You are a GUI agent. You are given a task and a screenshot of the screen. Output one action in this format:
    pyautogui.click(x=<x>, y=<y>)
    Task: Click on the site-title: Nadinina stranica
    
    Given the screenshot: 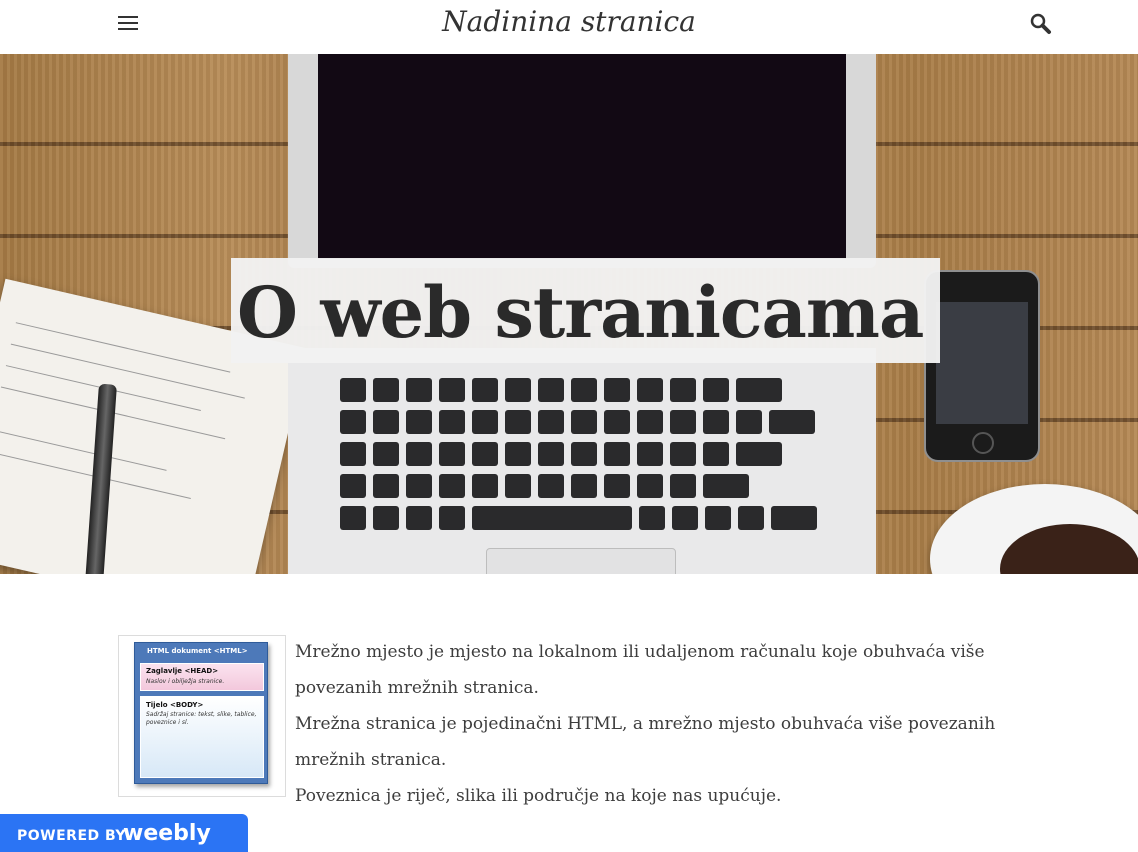 What is the action you would take?
    pyautogui.click(x=569, y=21)
    